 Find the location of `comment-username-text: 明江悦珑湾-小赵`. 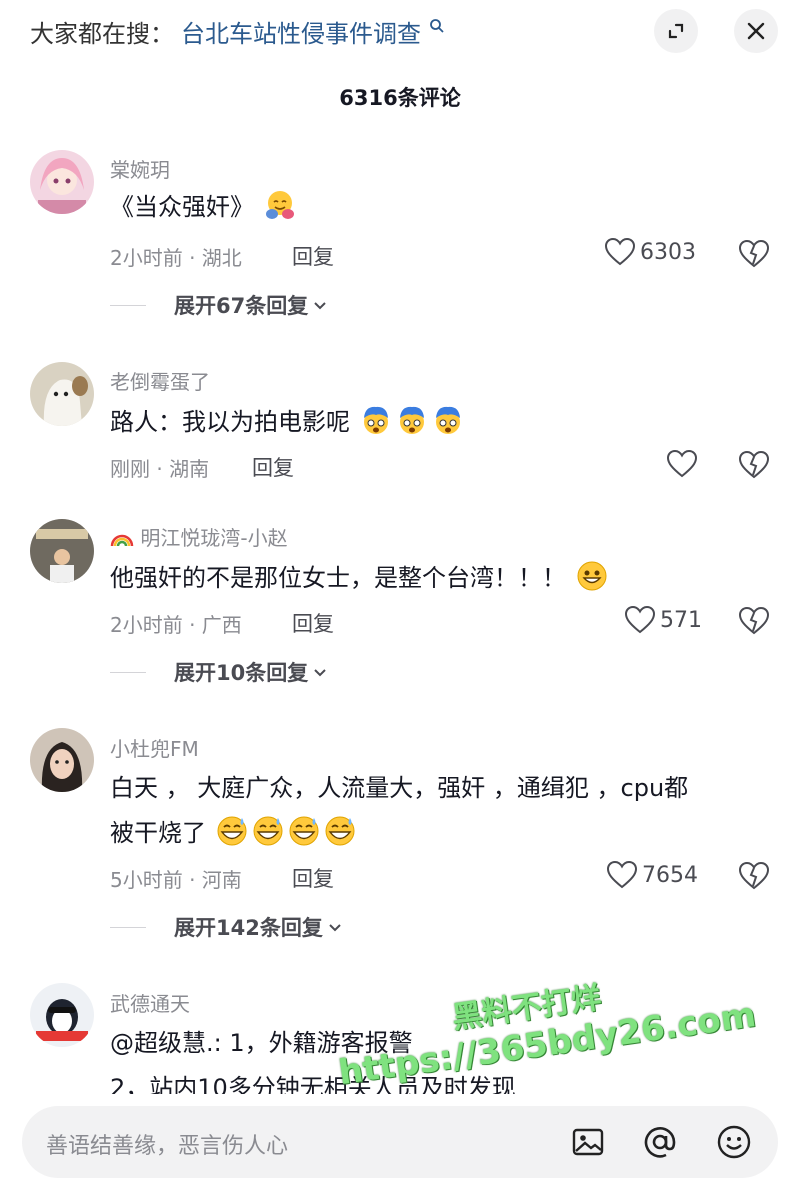

comment-username-text: 明江悦珑湾-小赵 is located at coordinates (213, 538).